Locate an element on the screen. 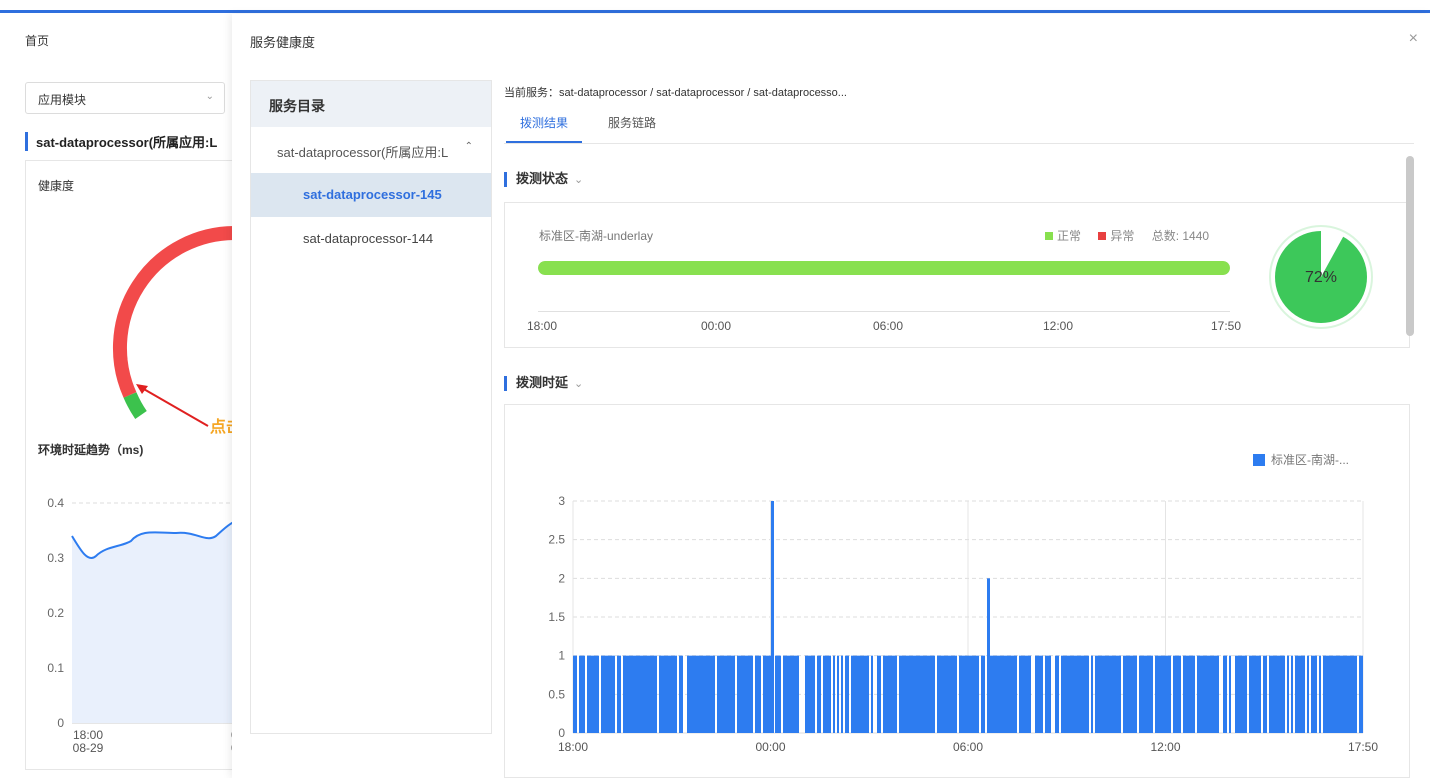 The height and width of the screenshot is (778, 1430). tab-probe-results: 拨测结果 is located at coordinates (544, 128).